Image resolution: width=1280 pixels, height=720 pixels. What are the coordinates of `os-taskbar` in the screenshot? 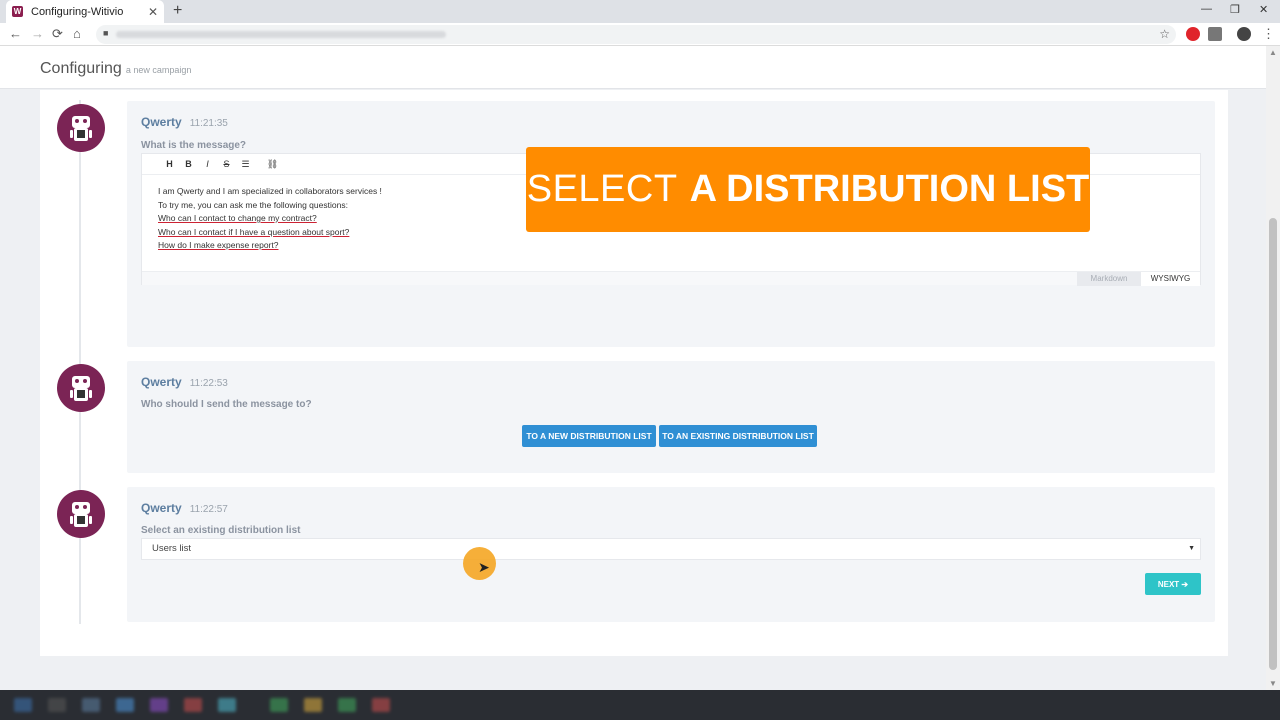 It's located at (640, 705).